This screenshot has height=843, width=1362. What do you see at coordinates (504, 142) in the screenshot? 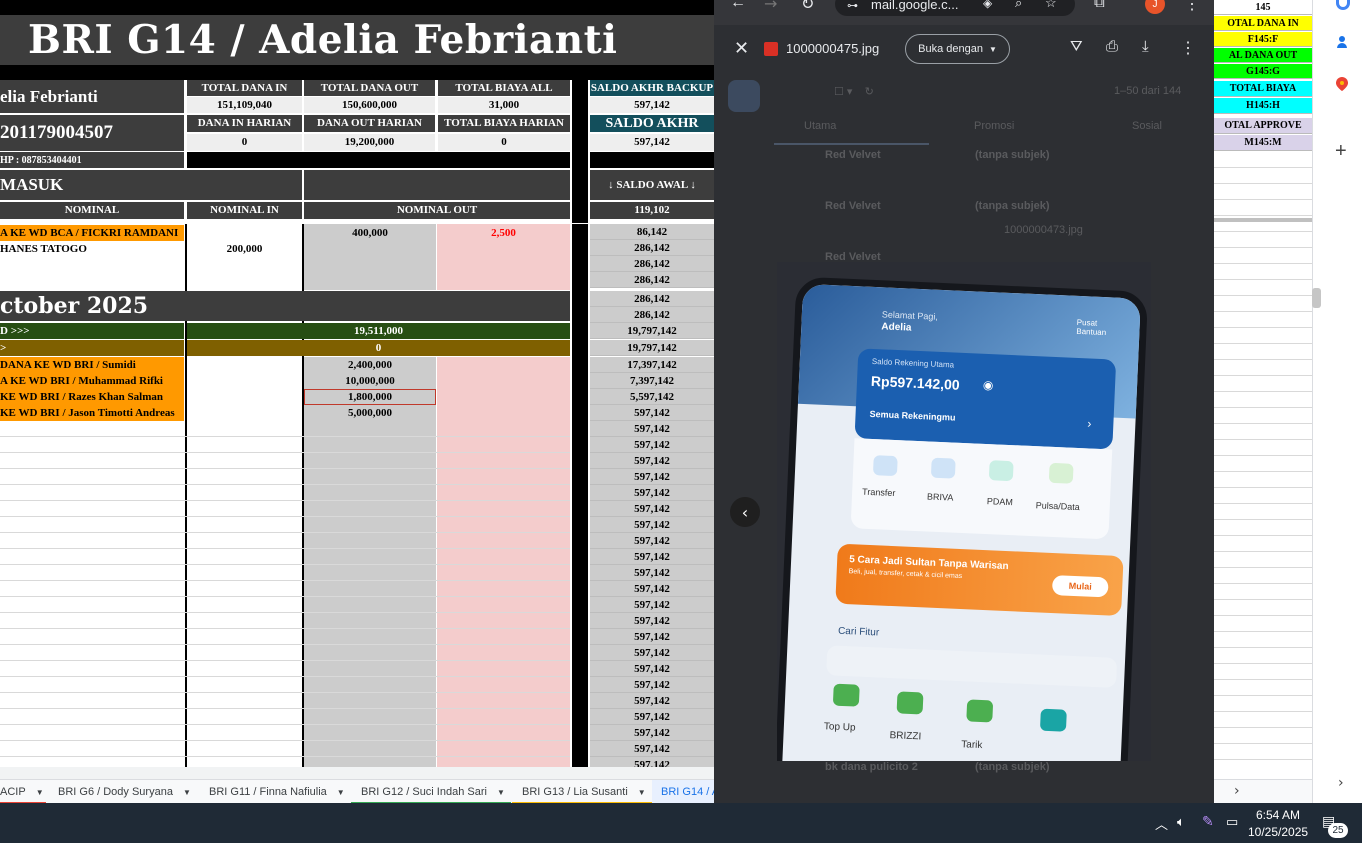
I see `value-total-biaya-harian: 0` at bounding box center [504, 142].